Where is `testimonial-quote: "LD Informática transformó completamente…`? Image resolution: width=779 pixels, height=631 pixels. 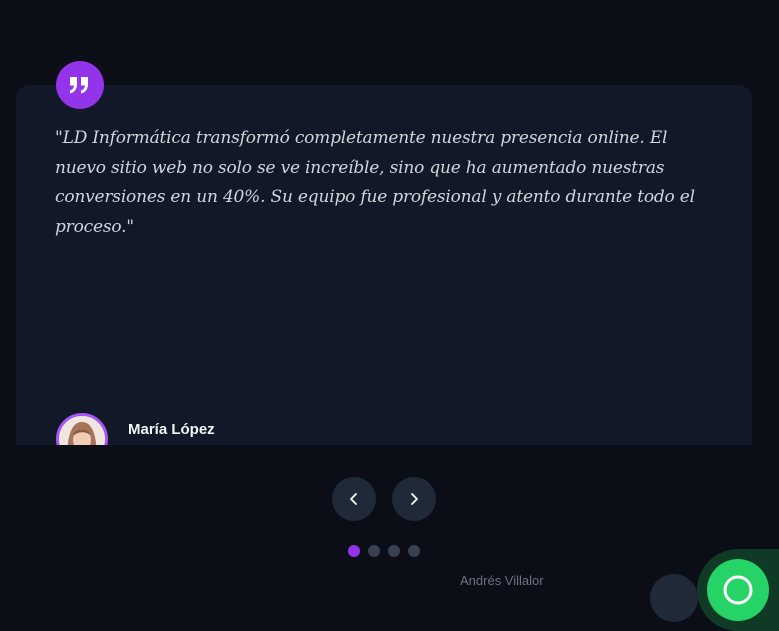
testimonial-quote: "LD Informática transformó completamente… is located at coordinates (375, 182).